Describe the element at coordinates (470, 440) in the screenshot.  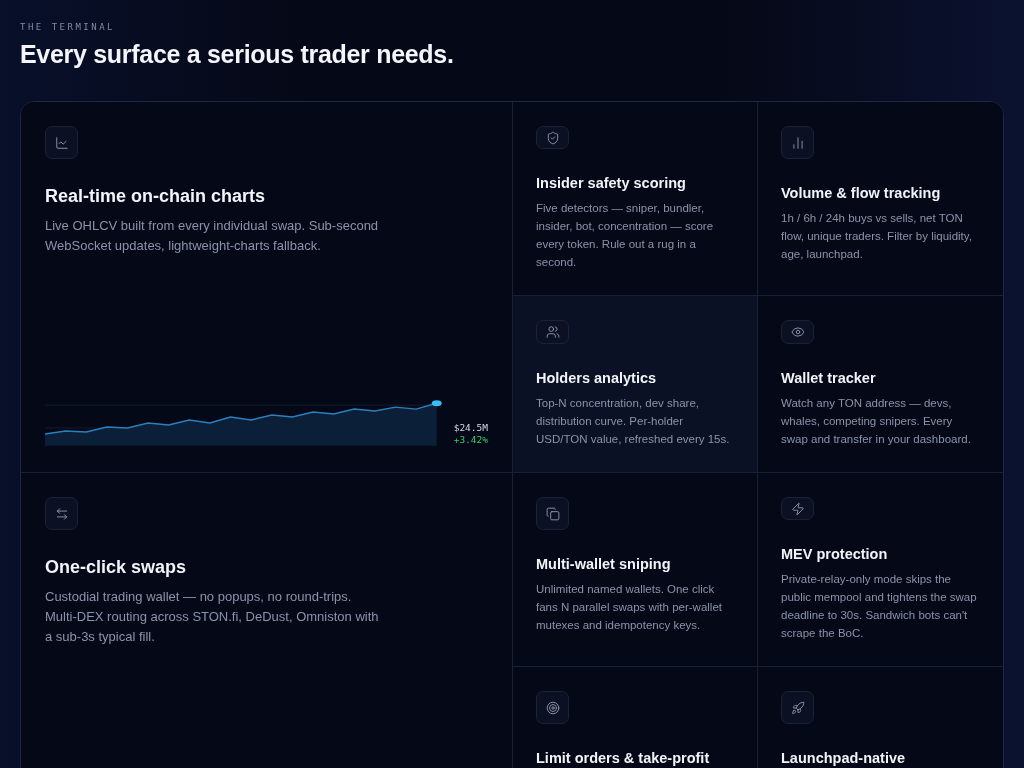
I see `price-change: +3.42%` at that location.